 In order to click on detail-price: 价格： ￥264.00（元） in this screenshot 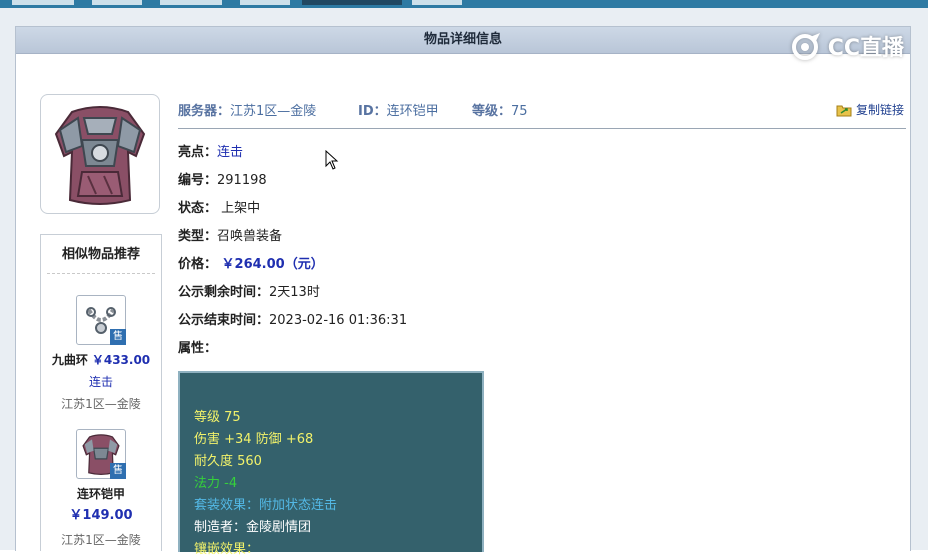, I will do `click(251, 262)`.